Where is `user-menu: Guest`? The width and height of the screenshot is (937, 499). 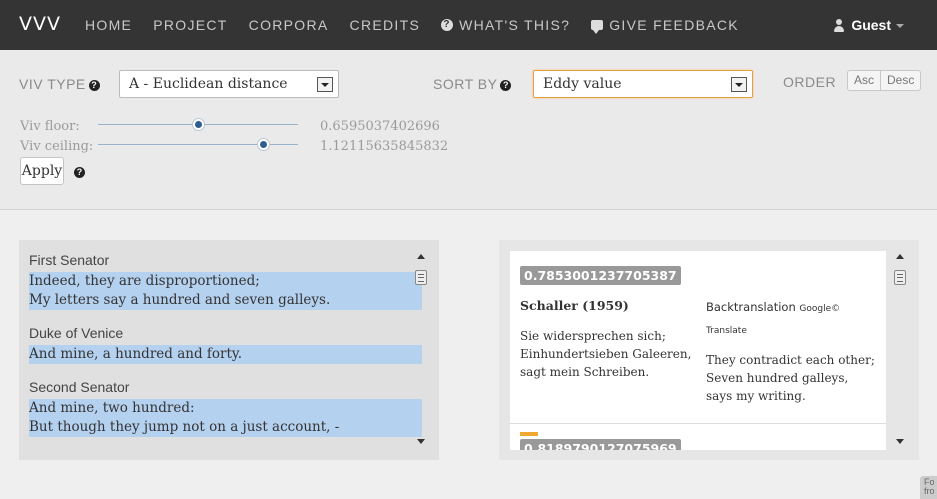 user-menu: Guest is located at coordinates (868, 25).